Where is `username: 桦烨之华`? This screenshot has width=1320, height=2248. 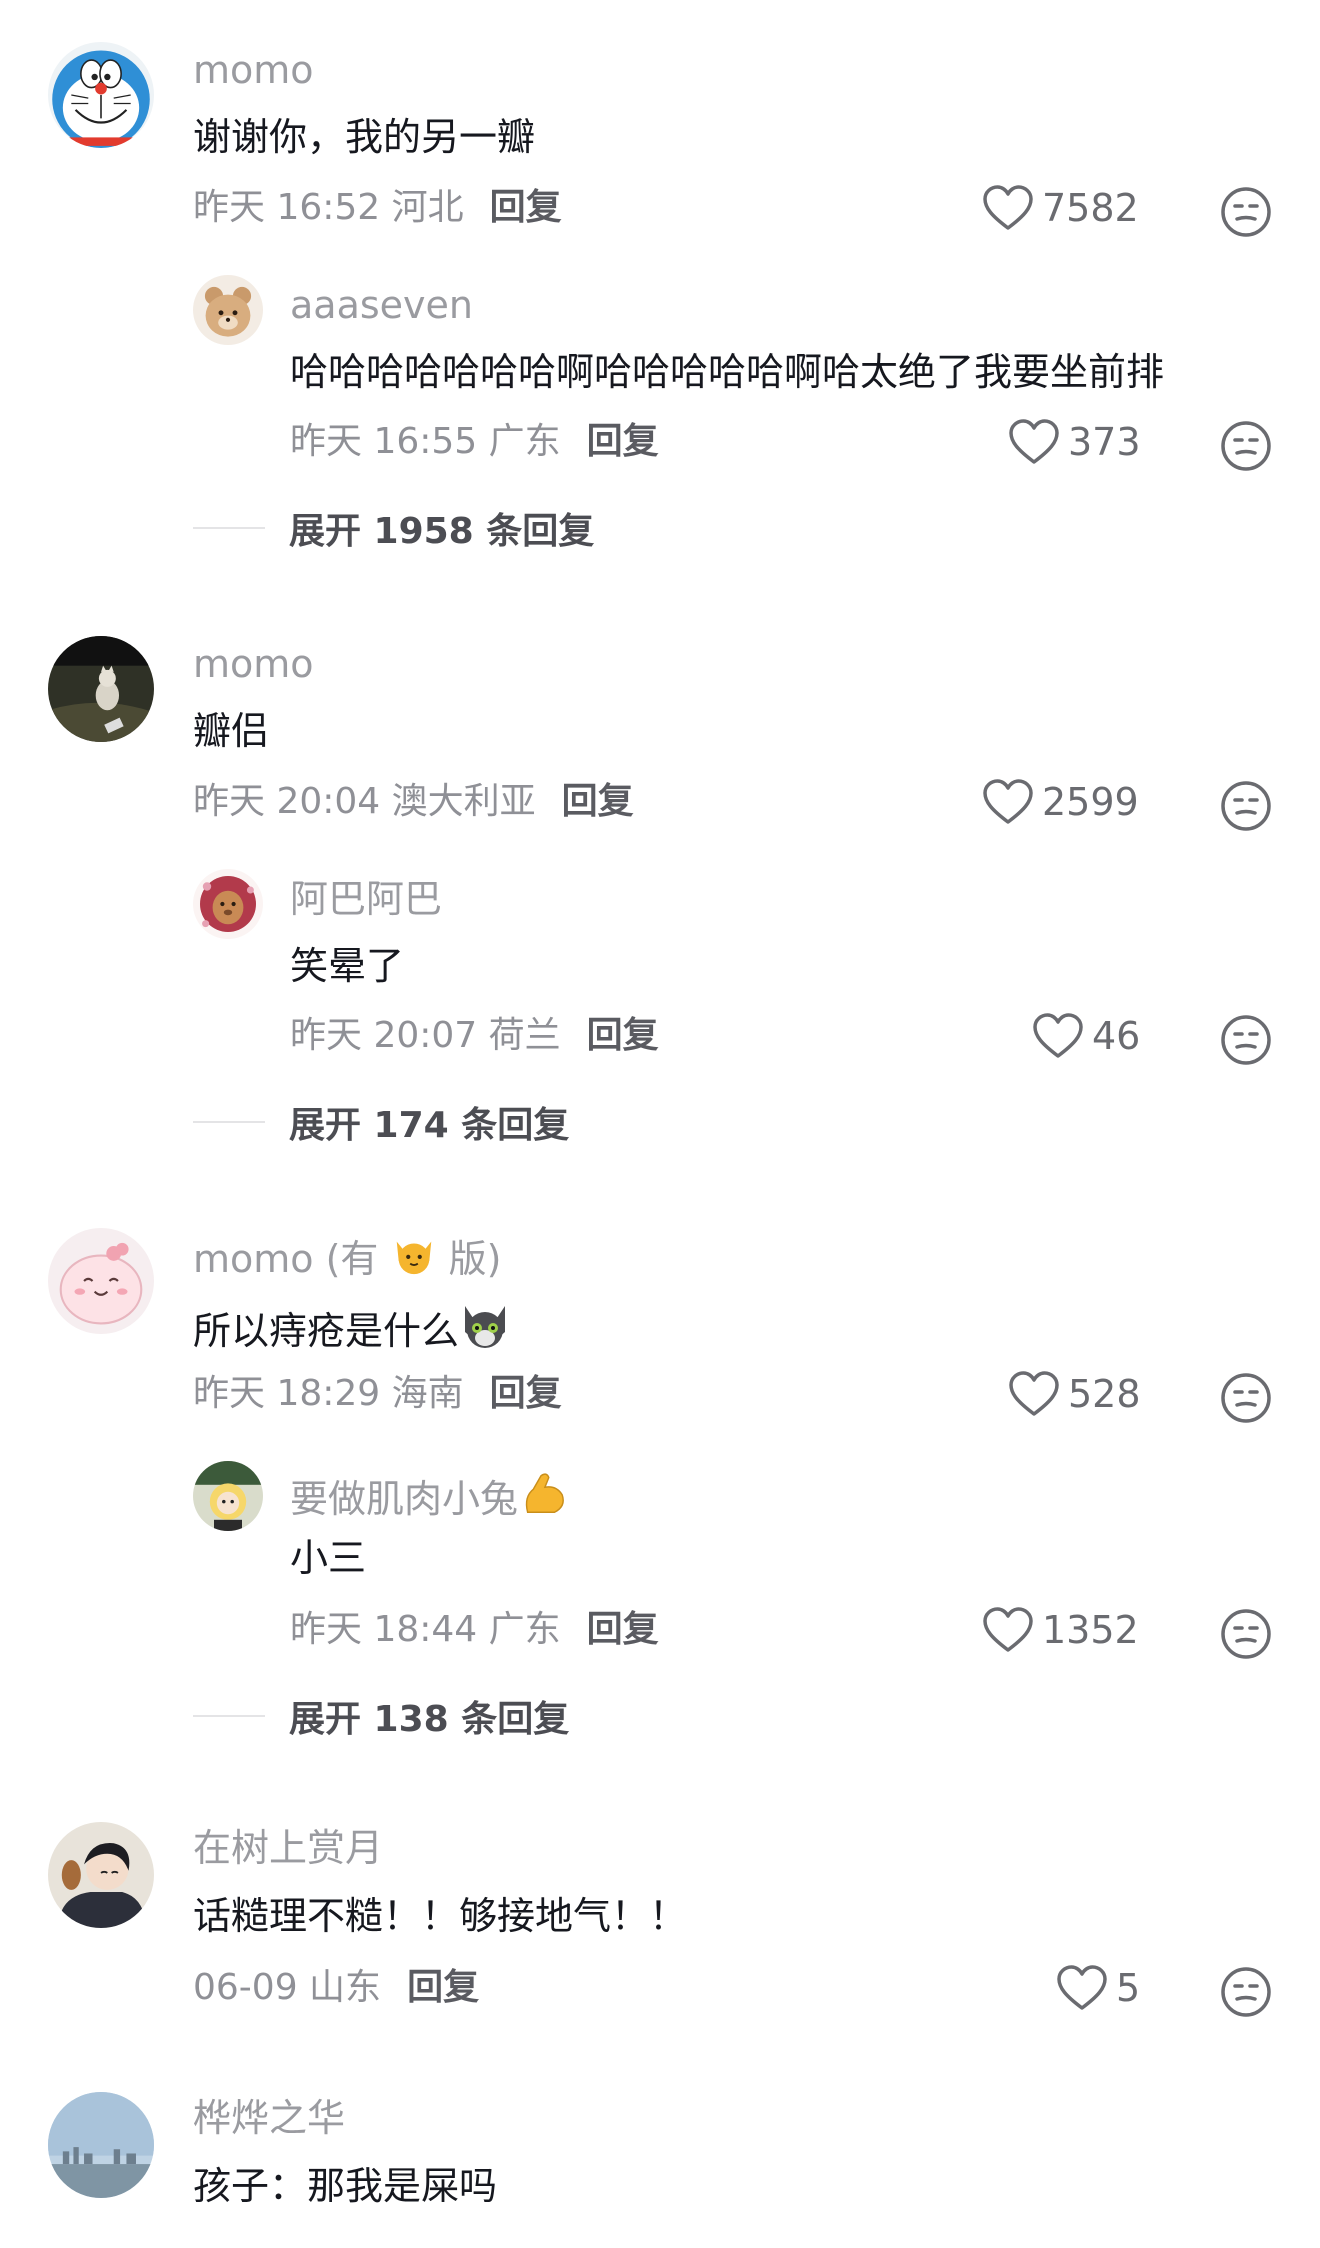 username: 桦烨之华 is located at coordinates (269, 2119).